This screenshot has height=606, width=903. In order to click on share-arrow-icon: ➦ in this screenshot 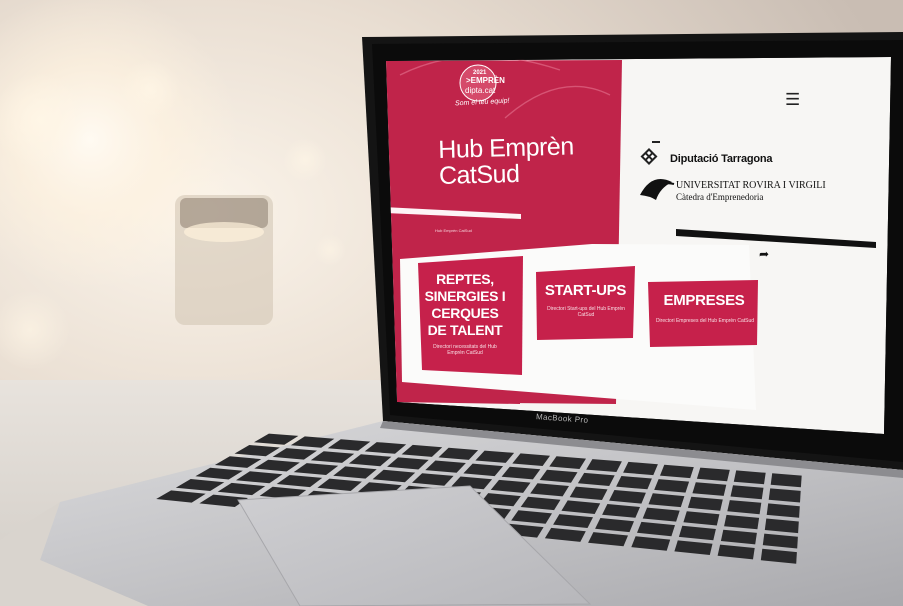, I will do `click(764, 254)`.